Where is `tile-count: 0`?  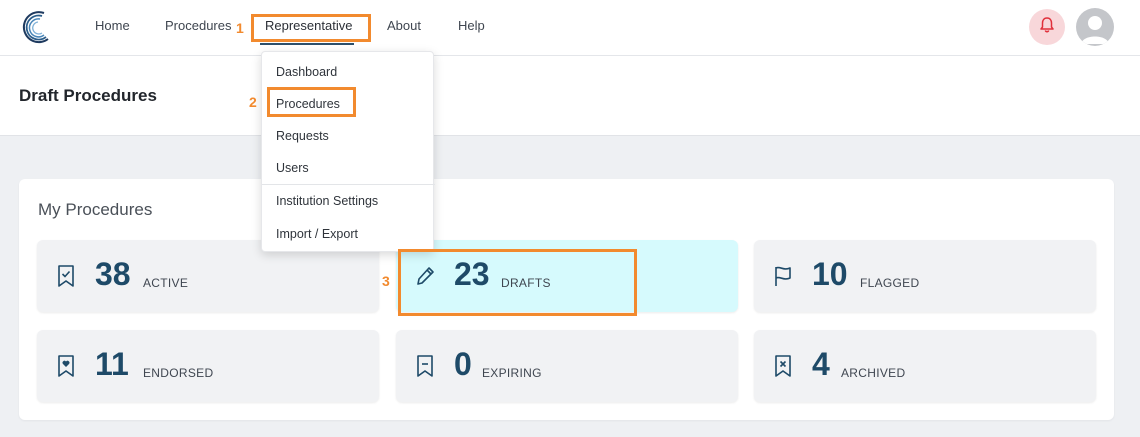 tile-count: 0 is located at coordinates (463, 364).